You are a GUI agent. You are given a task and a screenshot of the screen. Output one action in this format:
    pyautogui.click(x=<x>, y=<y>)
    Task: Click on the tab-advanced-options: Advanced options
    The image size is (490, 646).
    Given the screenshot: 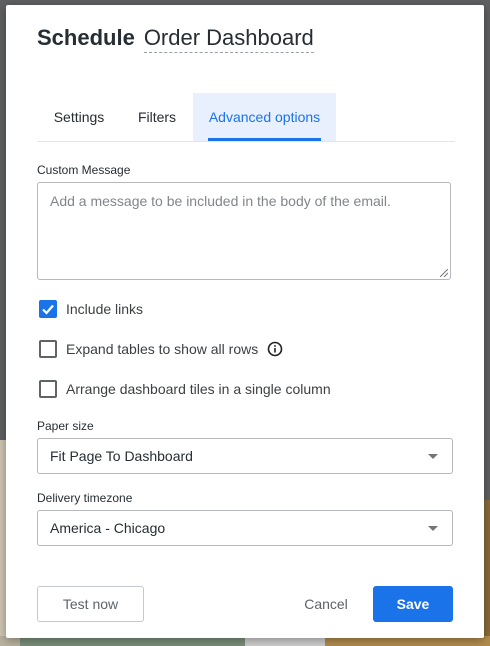 What is the action you would take?
    pyautogui.click(x=264, y=117)
    